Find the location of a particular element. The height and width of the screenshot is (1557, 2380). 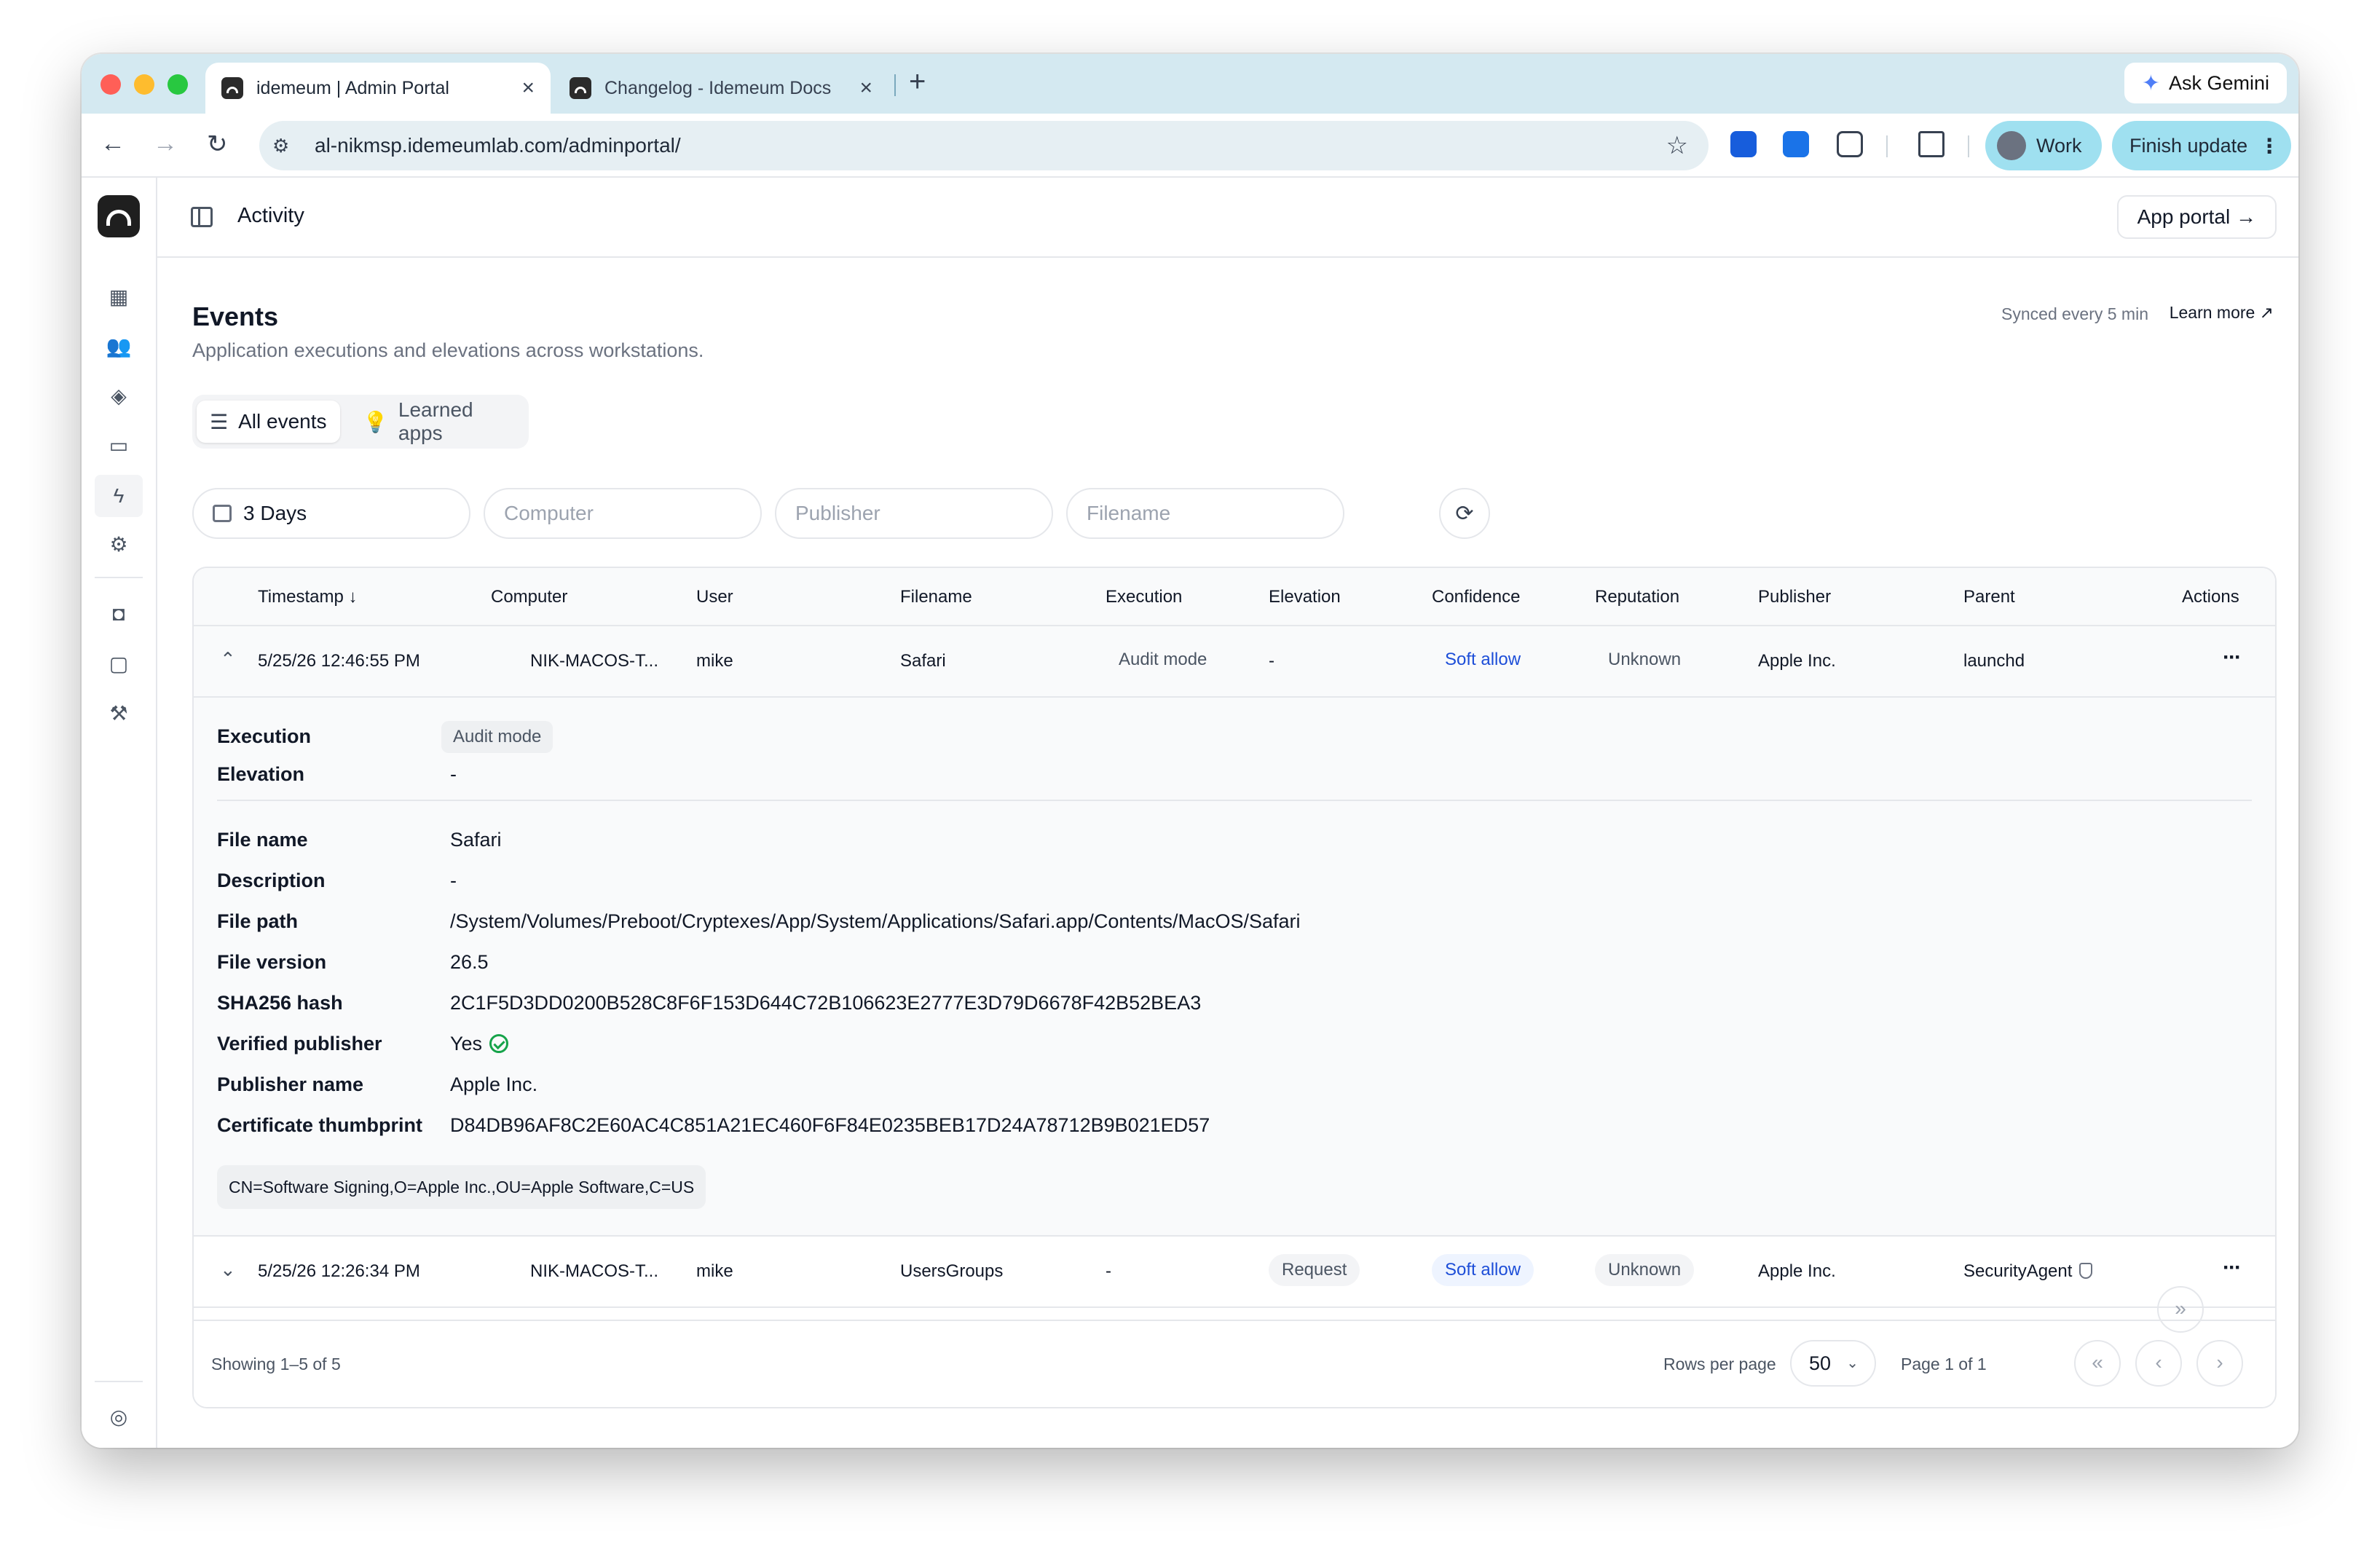

extensions-puzzle-icon is located at coordinates (1850, 144).